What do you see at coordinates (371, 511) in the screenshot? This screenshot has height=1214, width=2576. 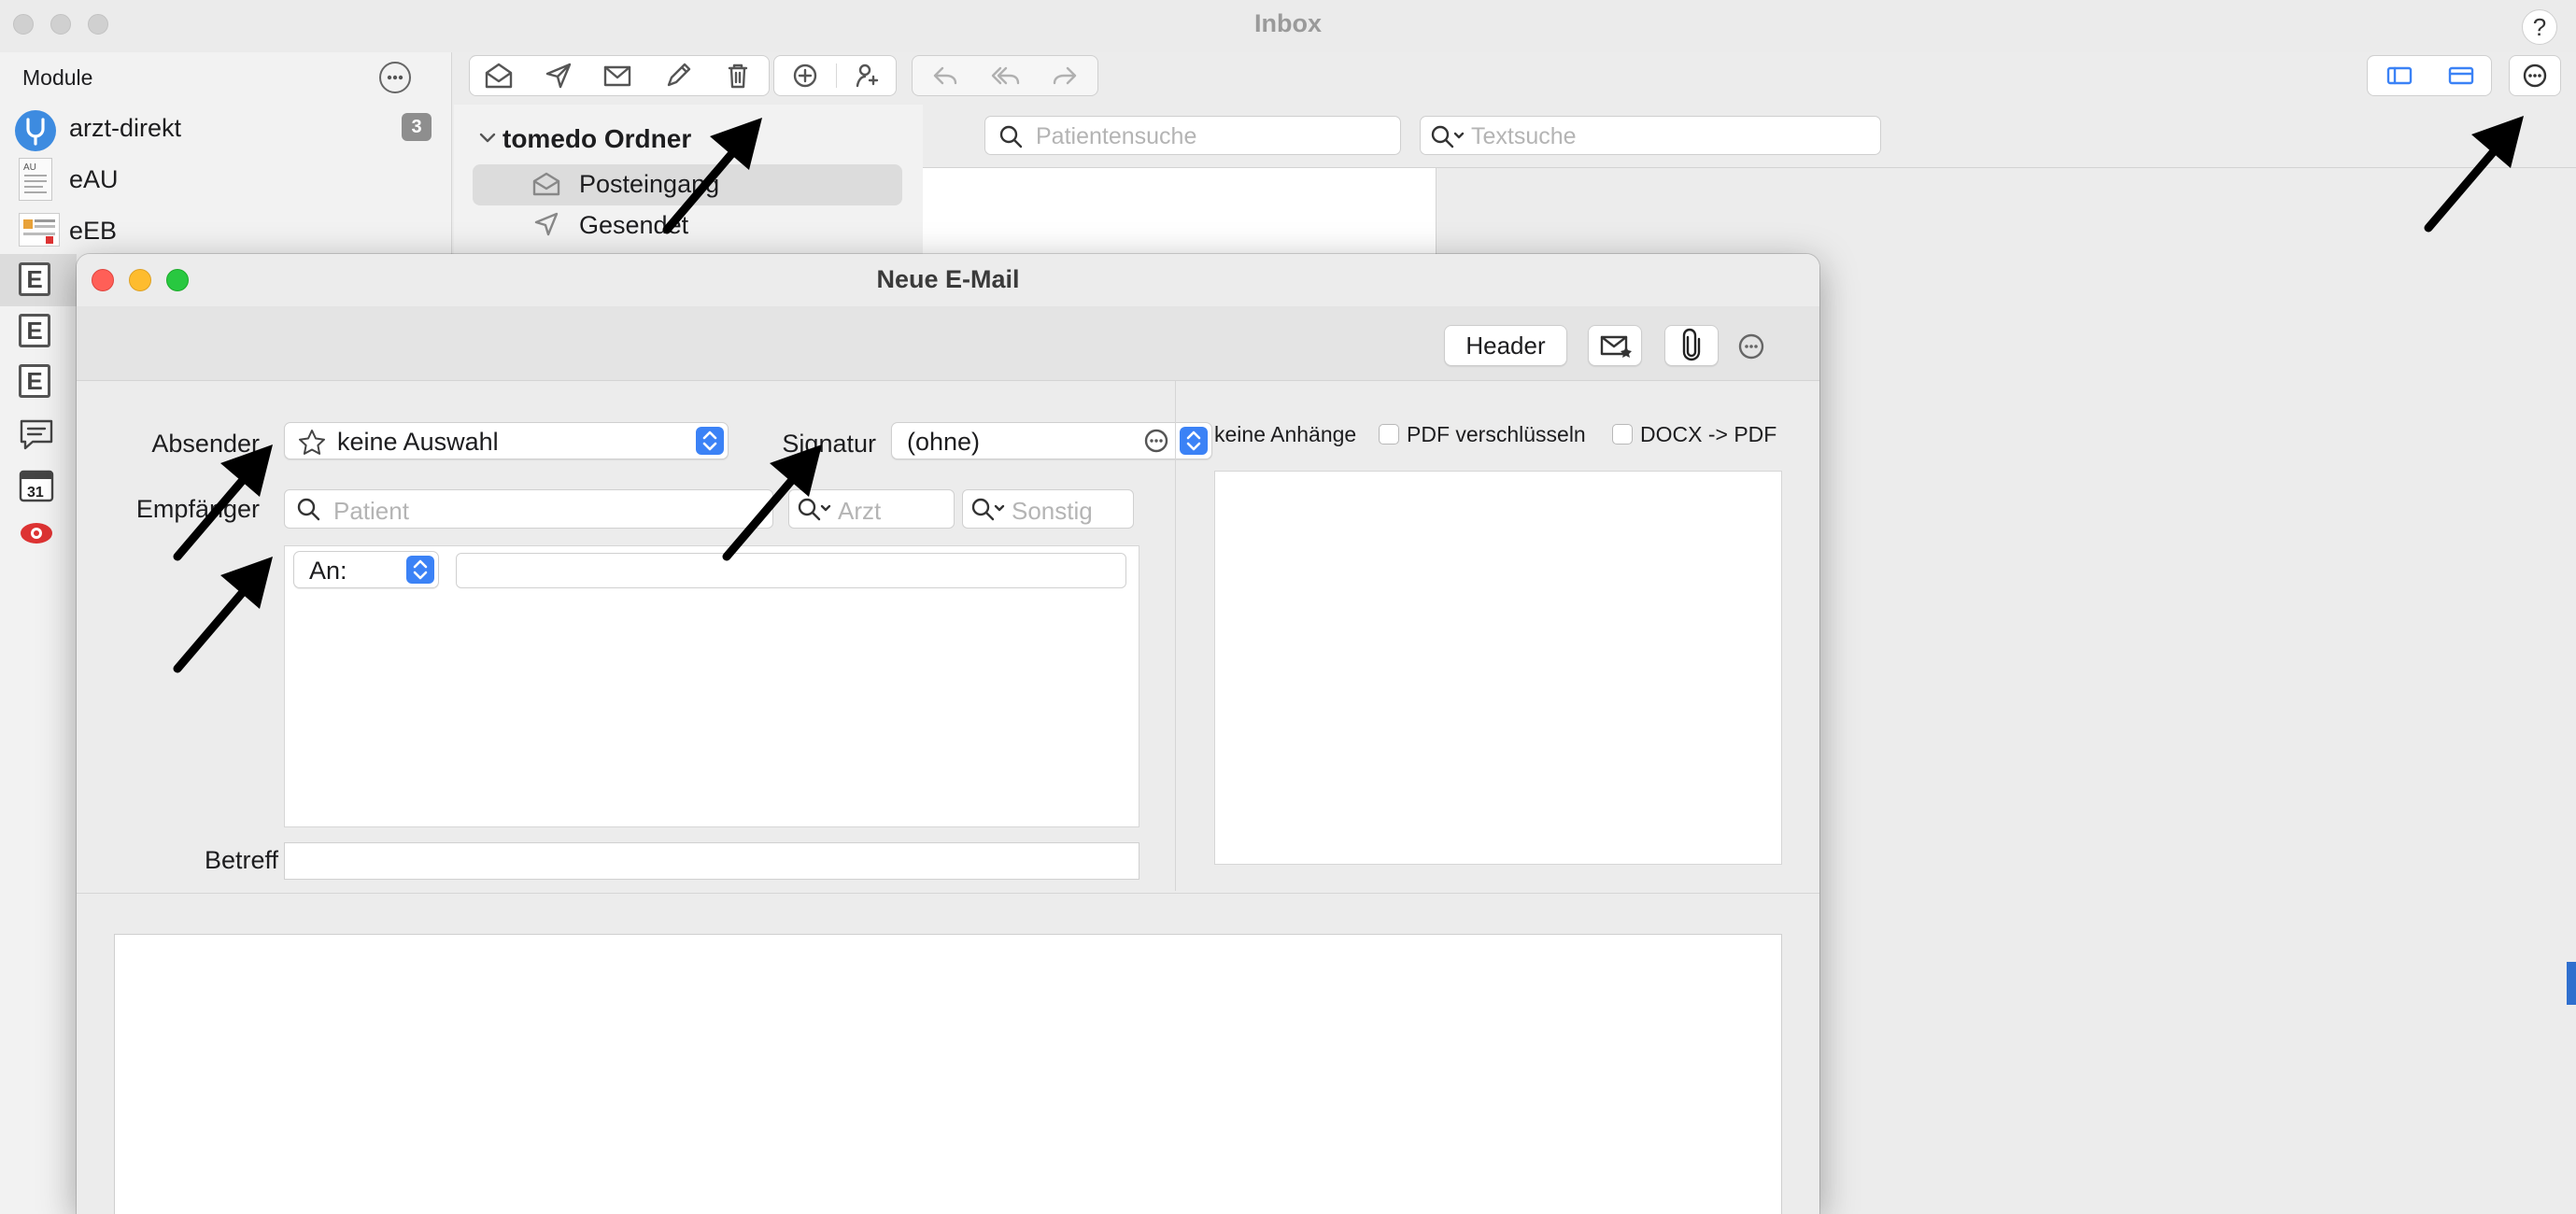 I see `patient-placeholder: Patient` at bounding box center [371, 511].